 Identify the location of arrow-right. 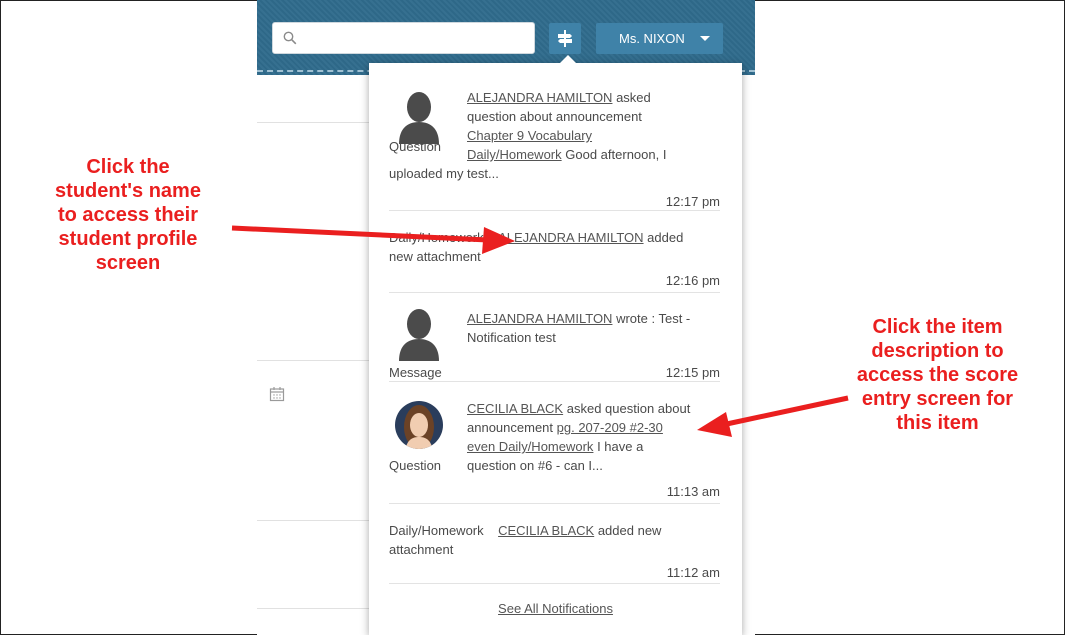
(773, 416).